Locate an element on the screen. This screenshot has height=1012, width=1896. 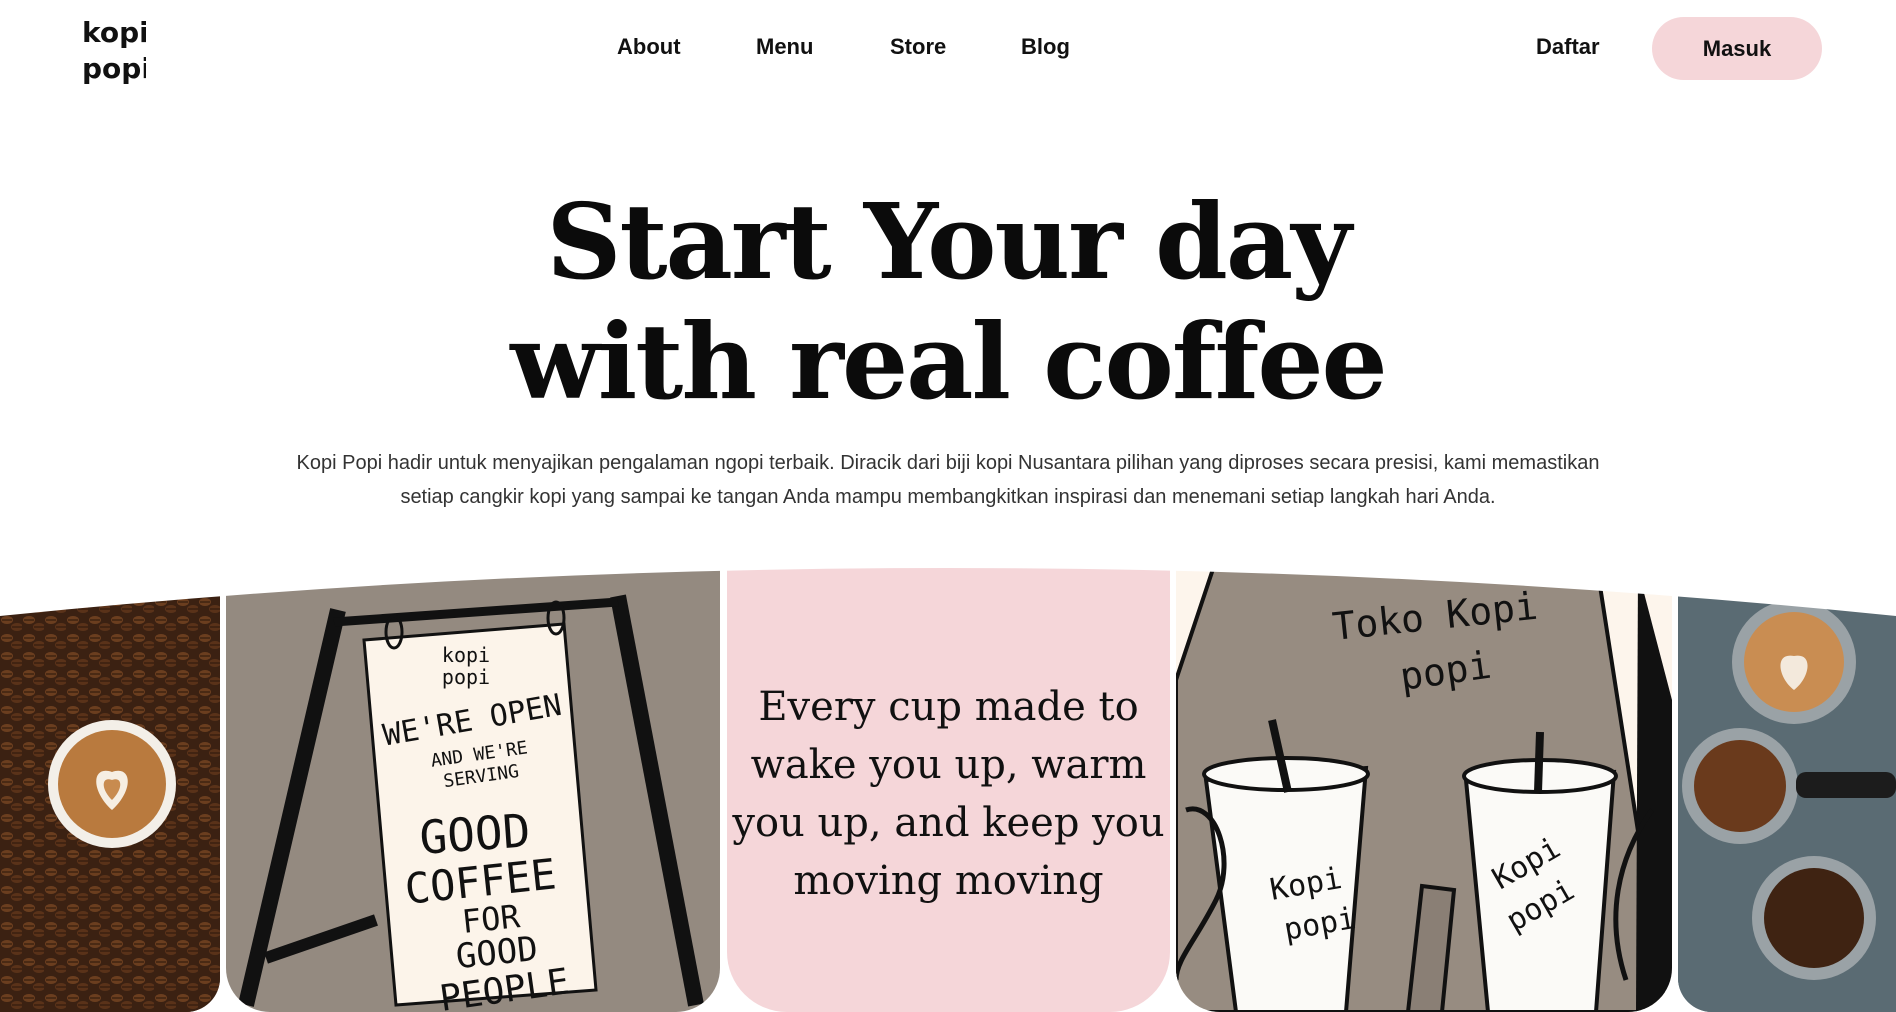
main-nav: About Menu Store Blog is located at coordinates (948, 49).